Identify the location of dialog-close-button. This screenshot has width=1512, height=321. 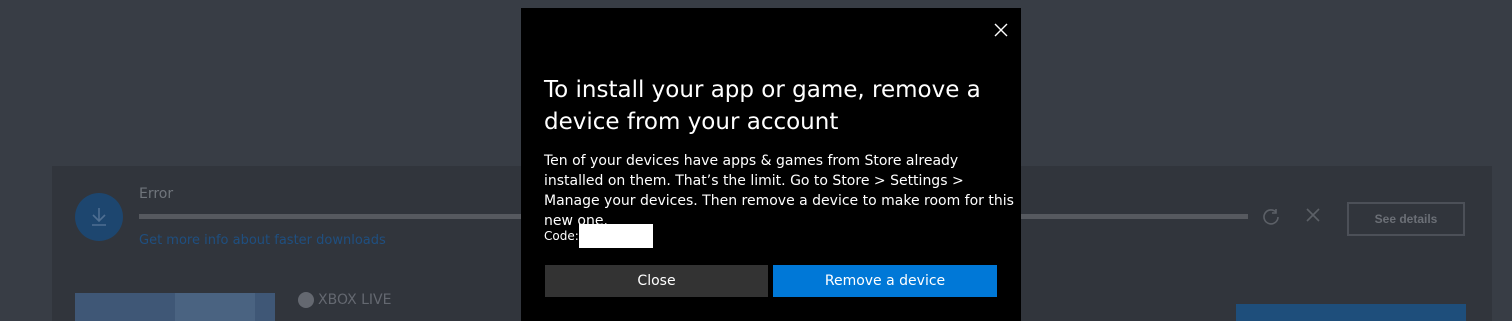
(1001, 30).